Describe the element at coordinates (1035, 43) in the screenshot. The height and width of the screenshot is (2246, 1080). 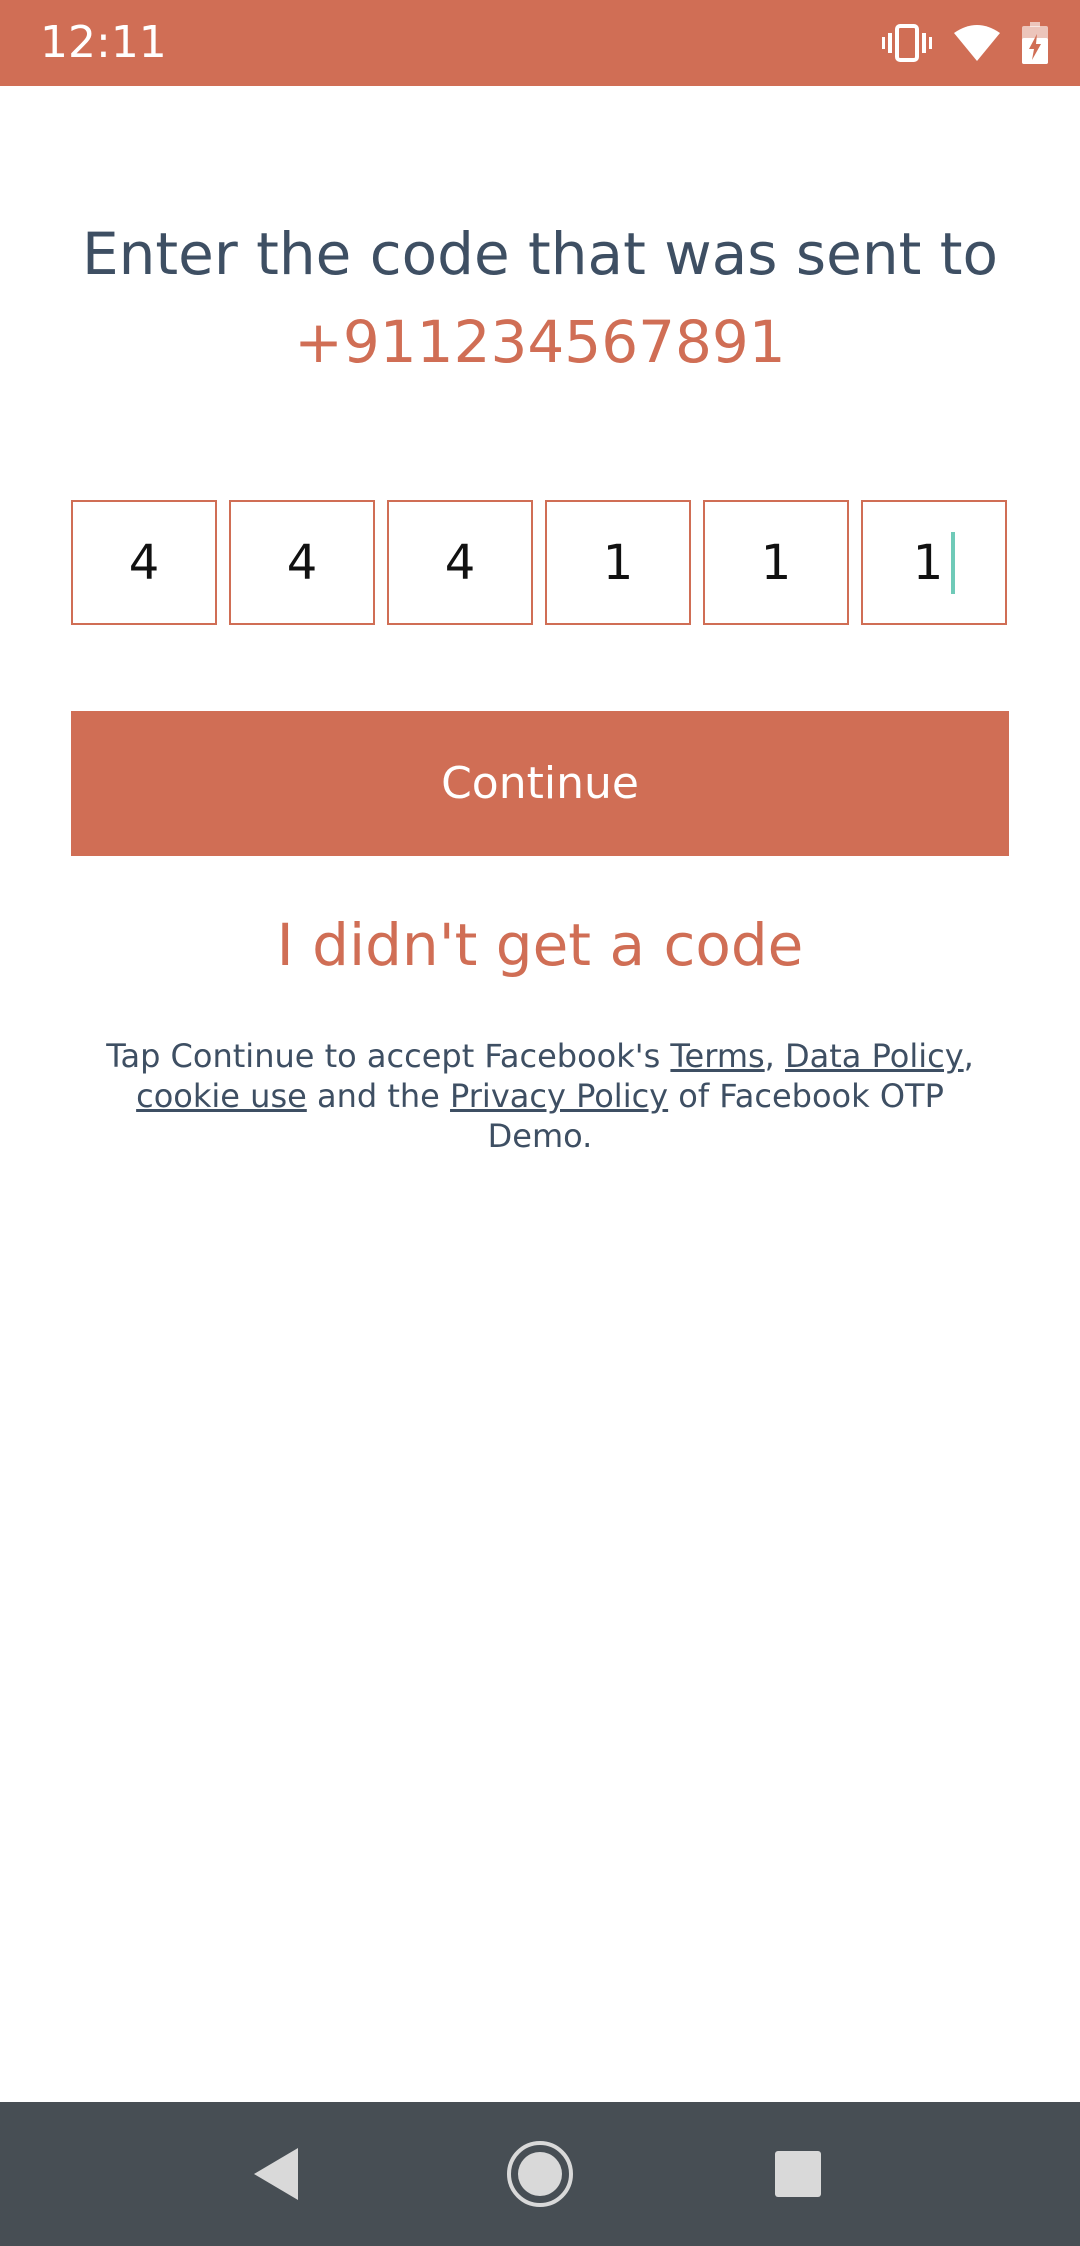
I see `battery-charging-icon` at that location.